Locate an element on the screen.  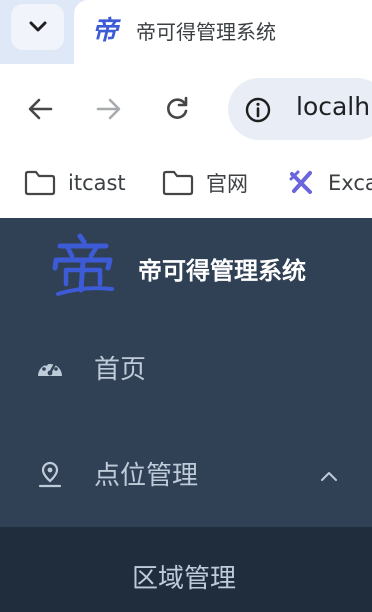
reload-icon is located at coordinates (177, 107).